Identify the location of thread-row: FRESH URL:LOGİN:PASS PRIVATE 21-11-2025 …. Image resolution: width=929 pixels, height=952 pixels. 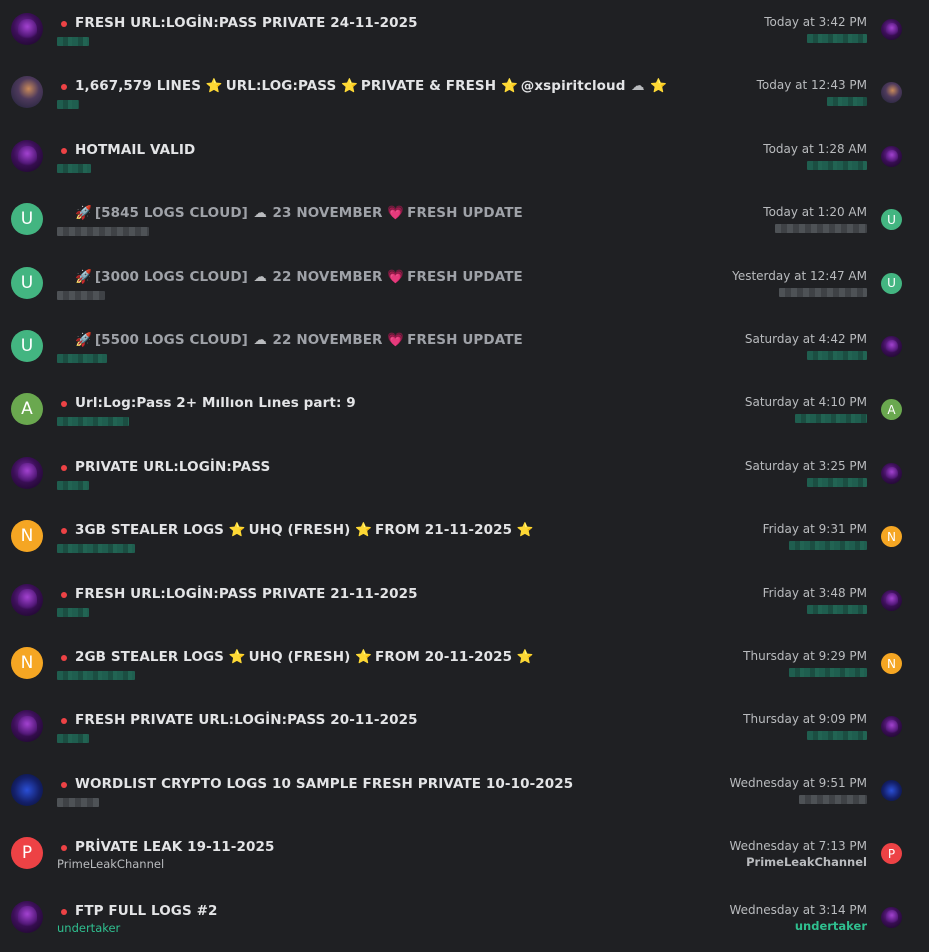
(464, 602).